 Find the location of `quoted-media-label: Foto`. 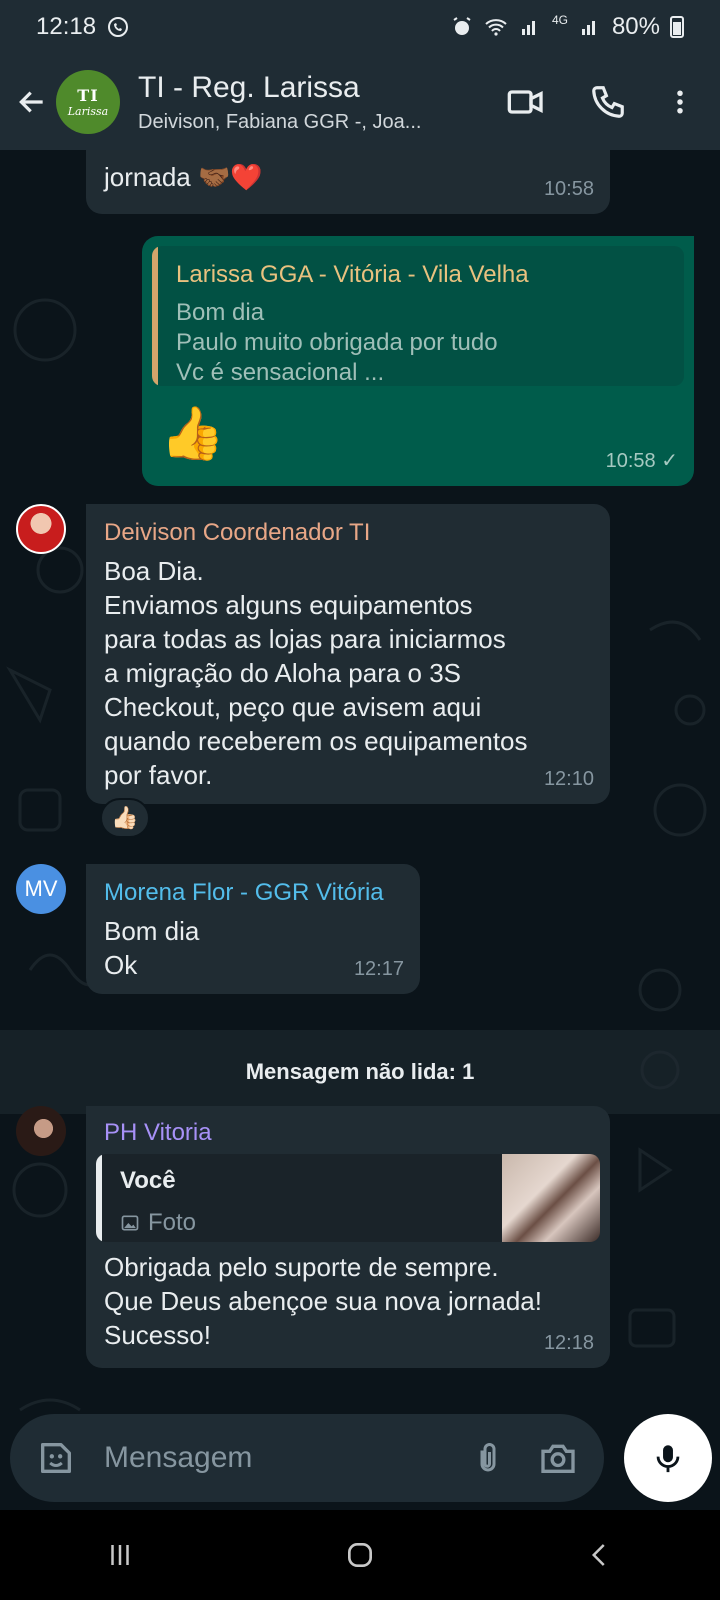

quoted-media-label: Foto is located at coordinates (172, 1222).